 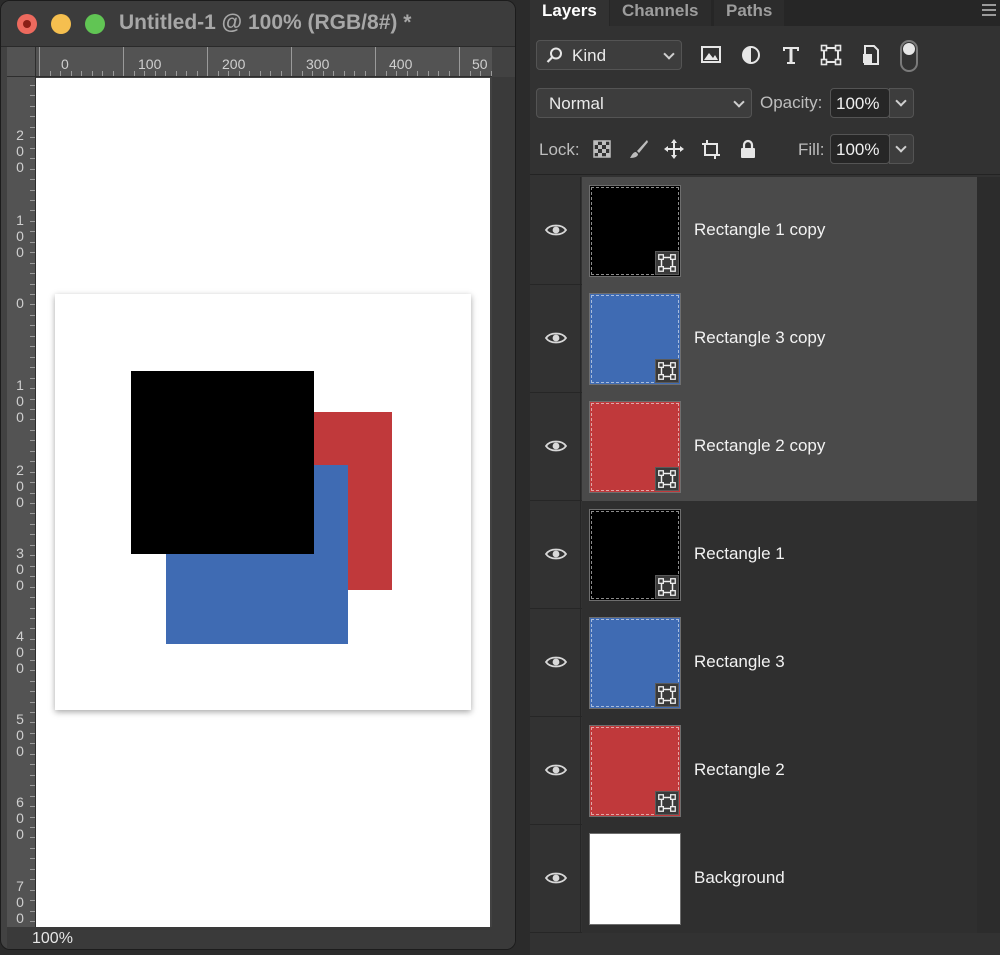 I want to click on layer-row: Rectangle 1, so click(x=765, y=555).